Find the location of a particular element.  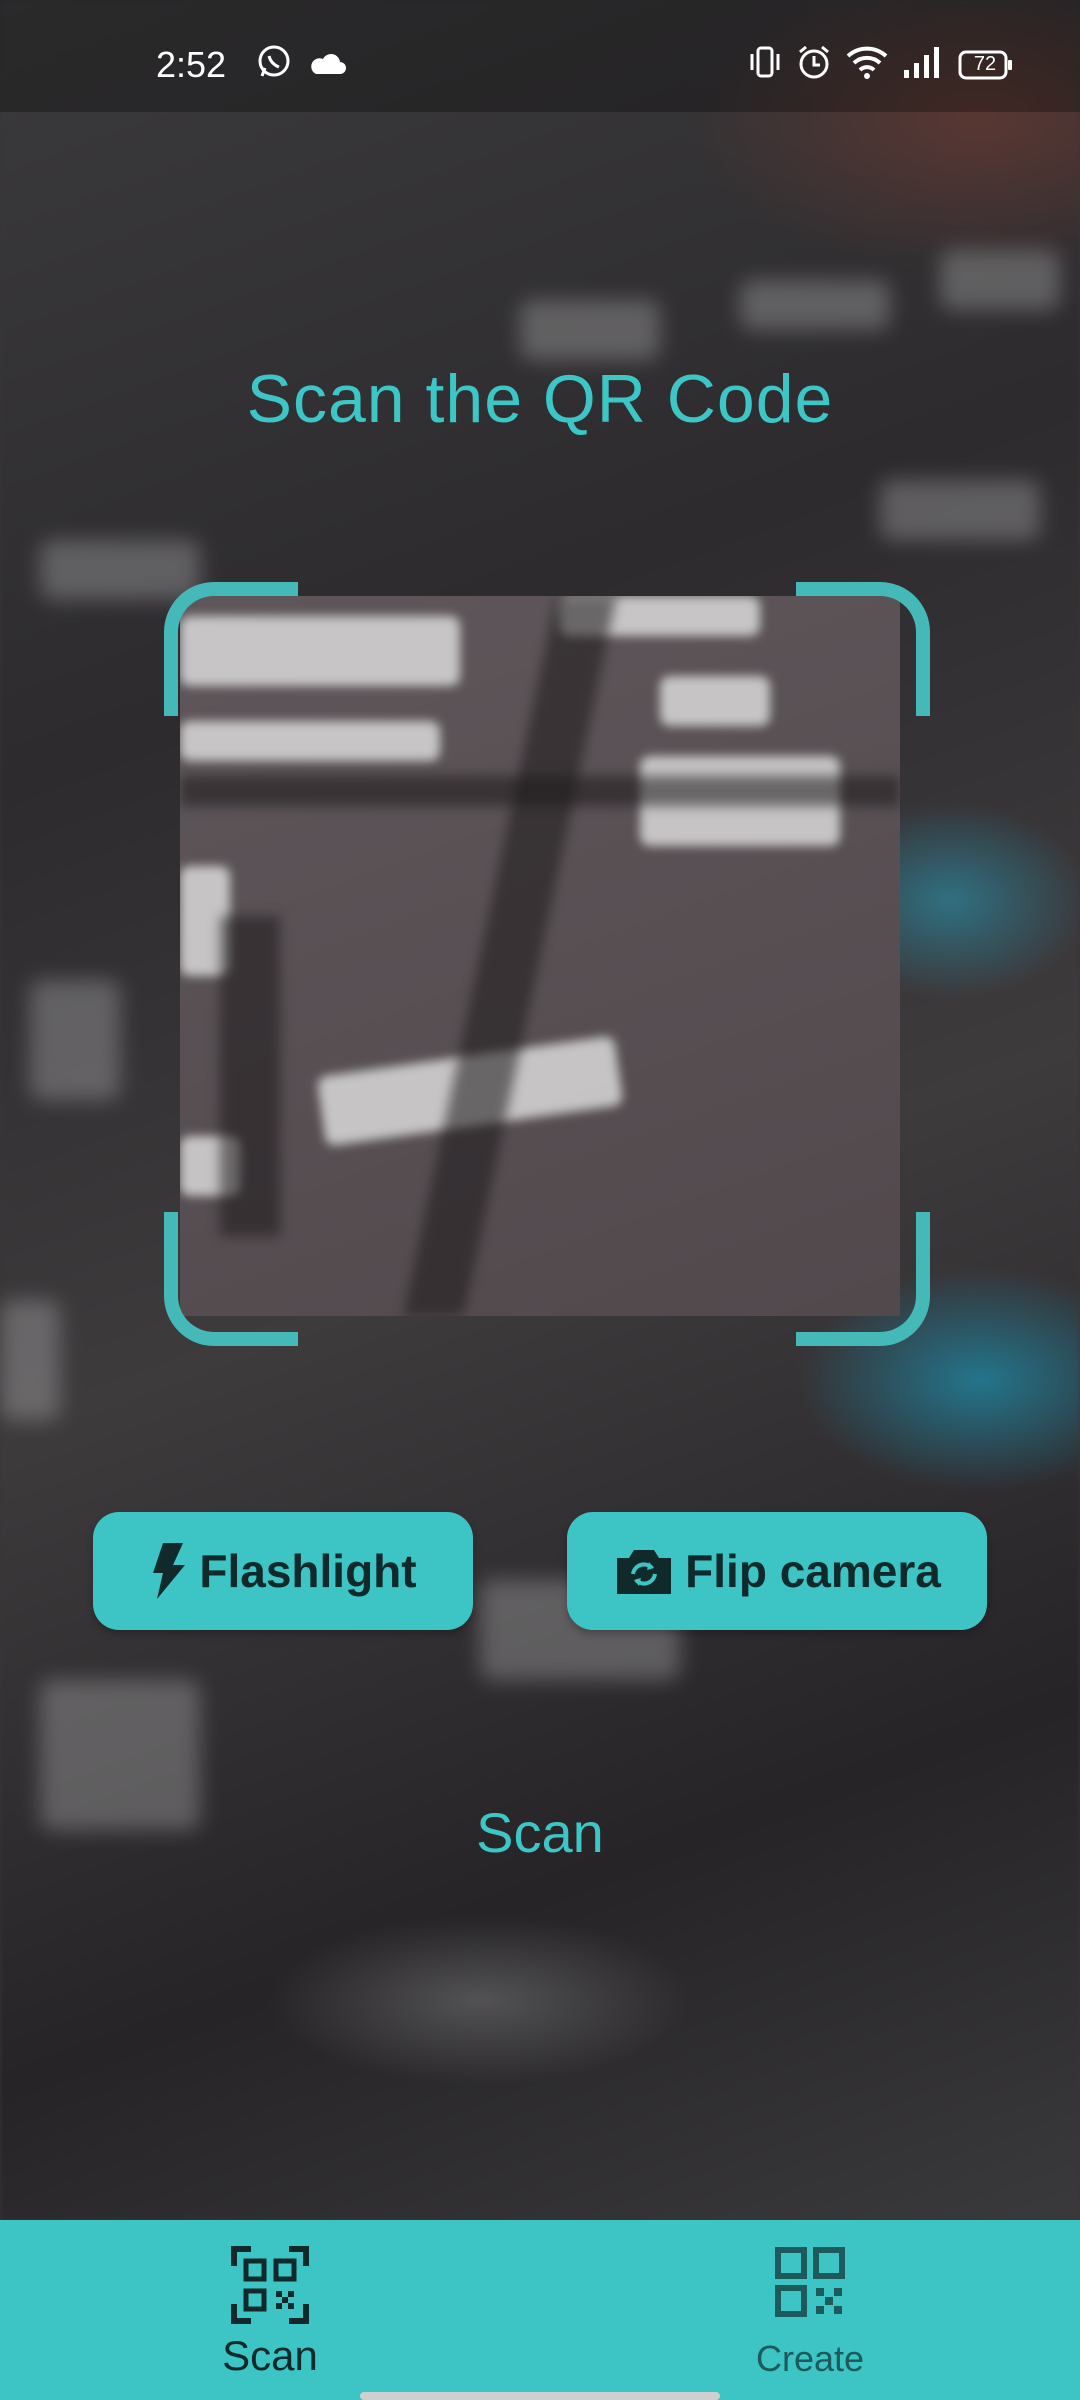

frame-corner-bottom-right is located at coordinates (863, 1279).